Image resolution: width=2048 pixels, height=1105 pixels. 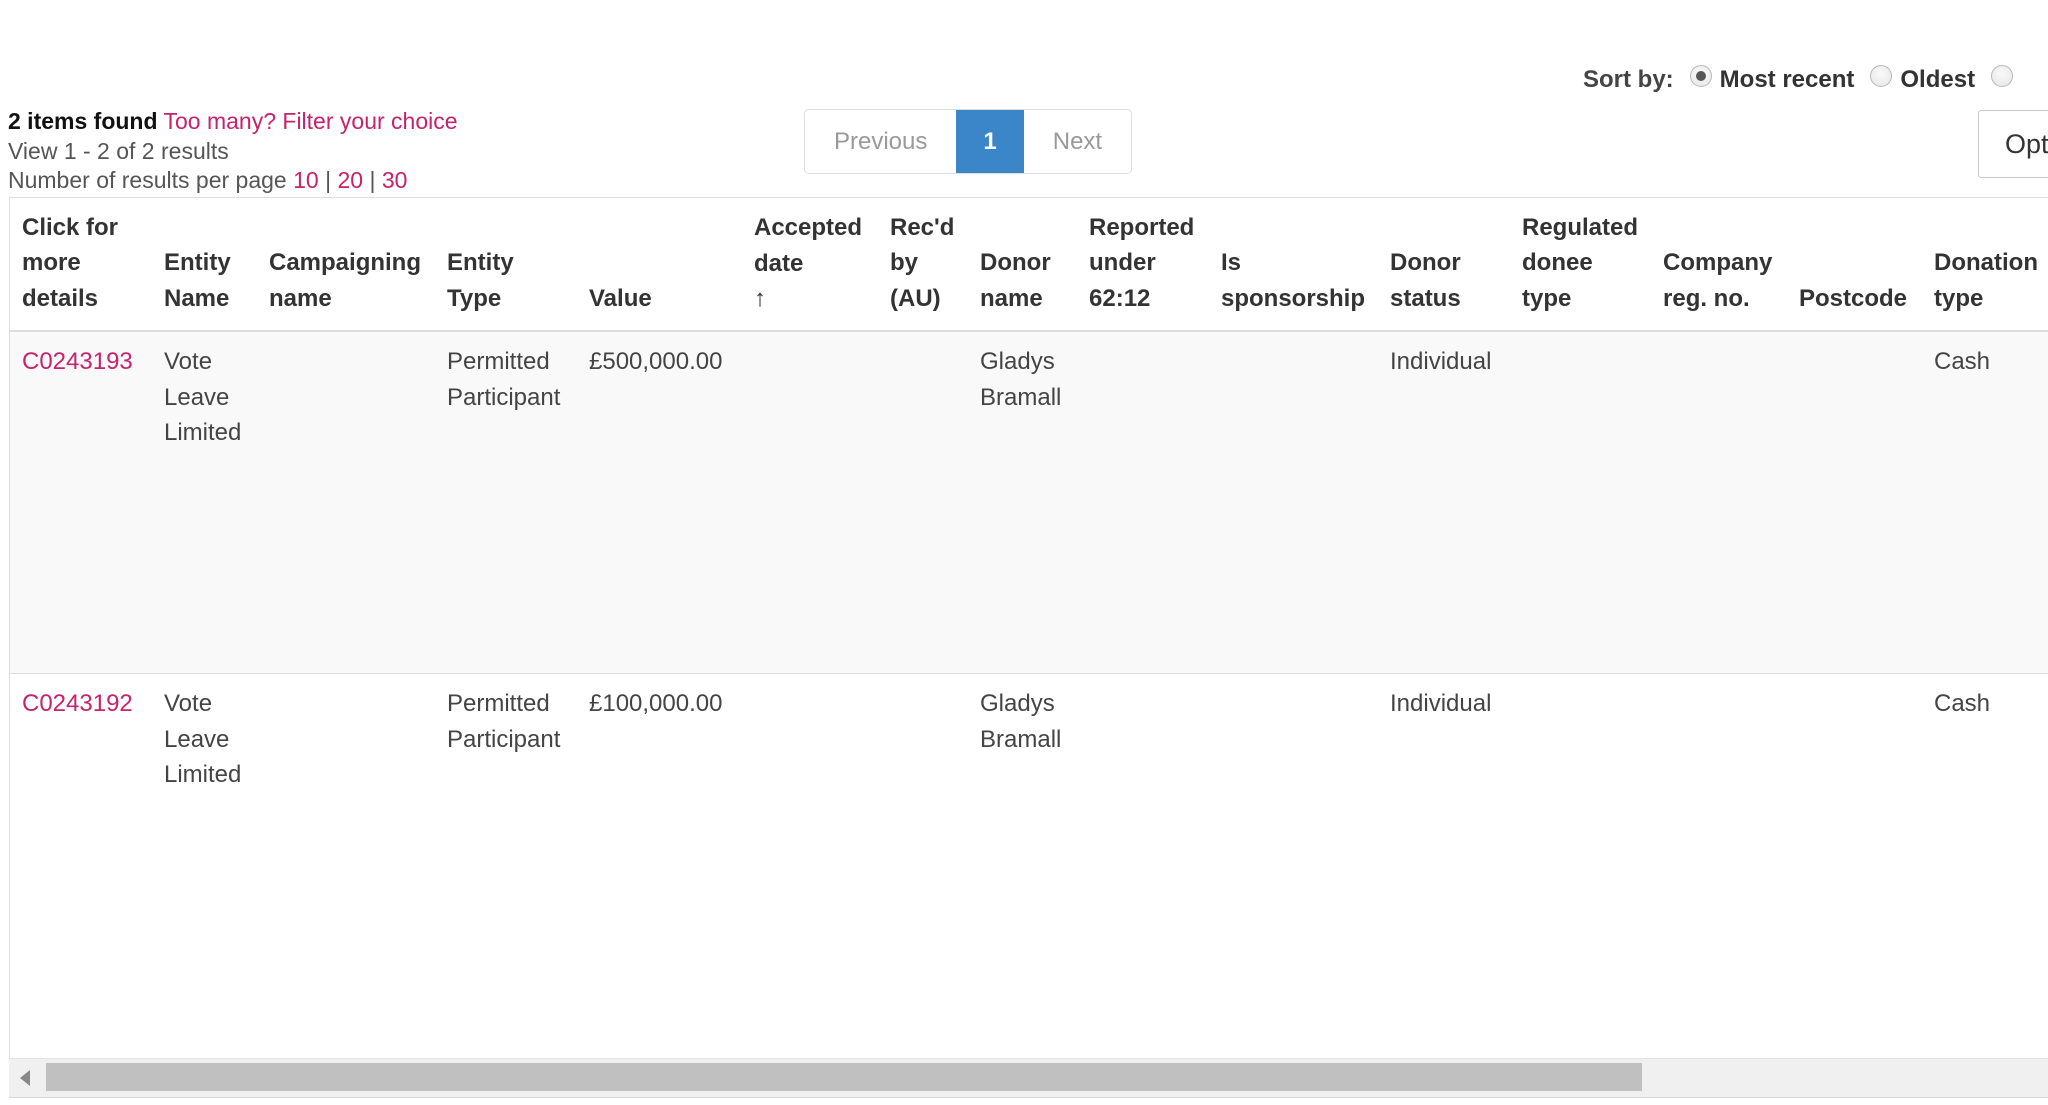 What do you see at coordinates (480, 280) in the screenshot?
I see `column-header-entity-type: Entity Type` at bounding box center [480, 280].